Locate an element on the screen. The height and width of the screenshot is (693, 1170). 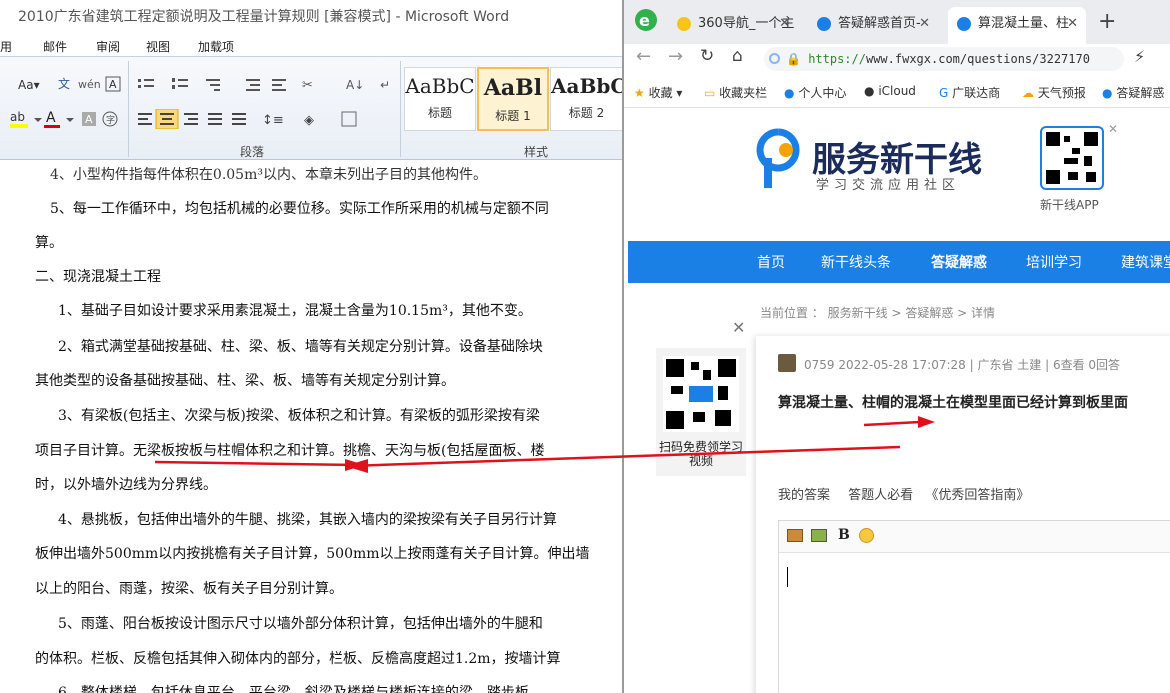
ribbon-tab-addins: 加载项 is located at coordinates (216, 46).